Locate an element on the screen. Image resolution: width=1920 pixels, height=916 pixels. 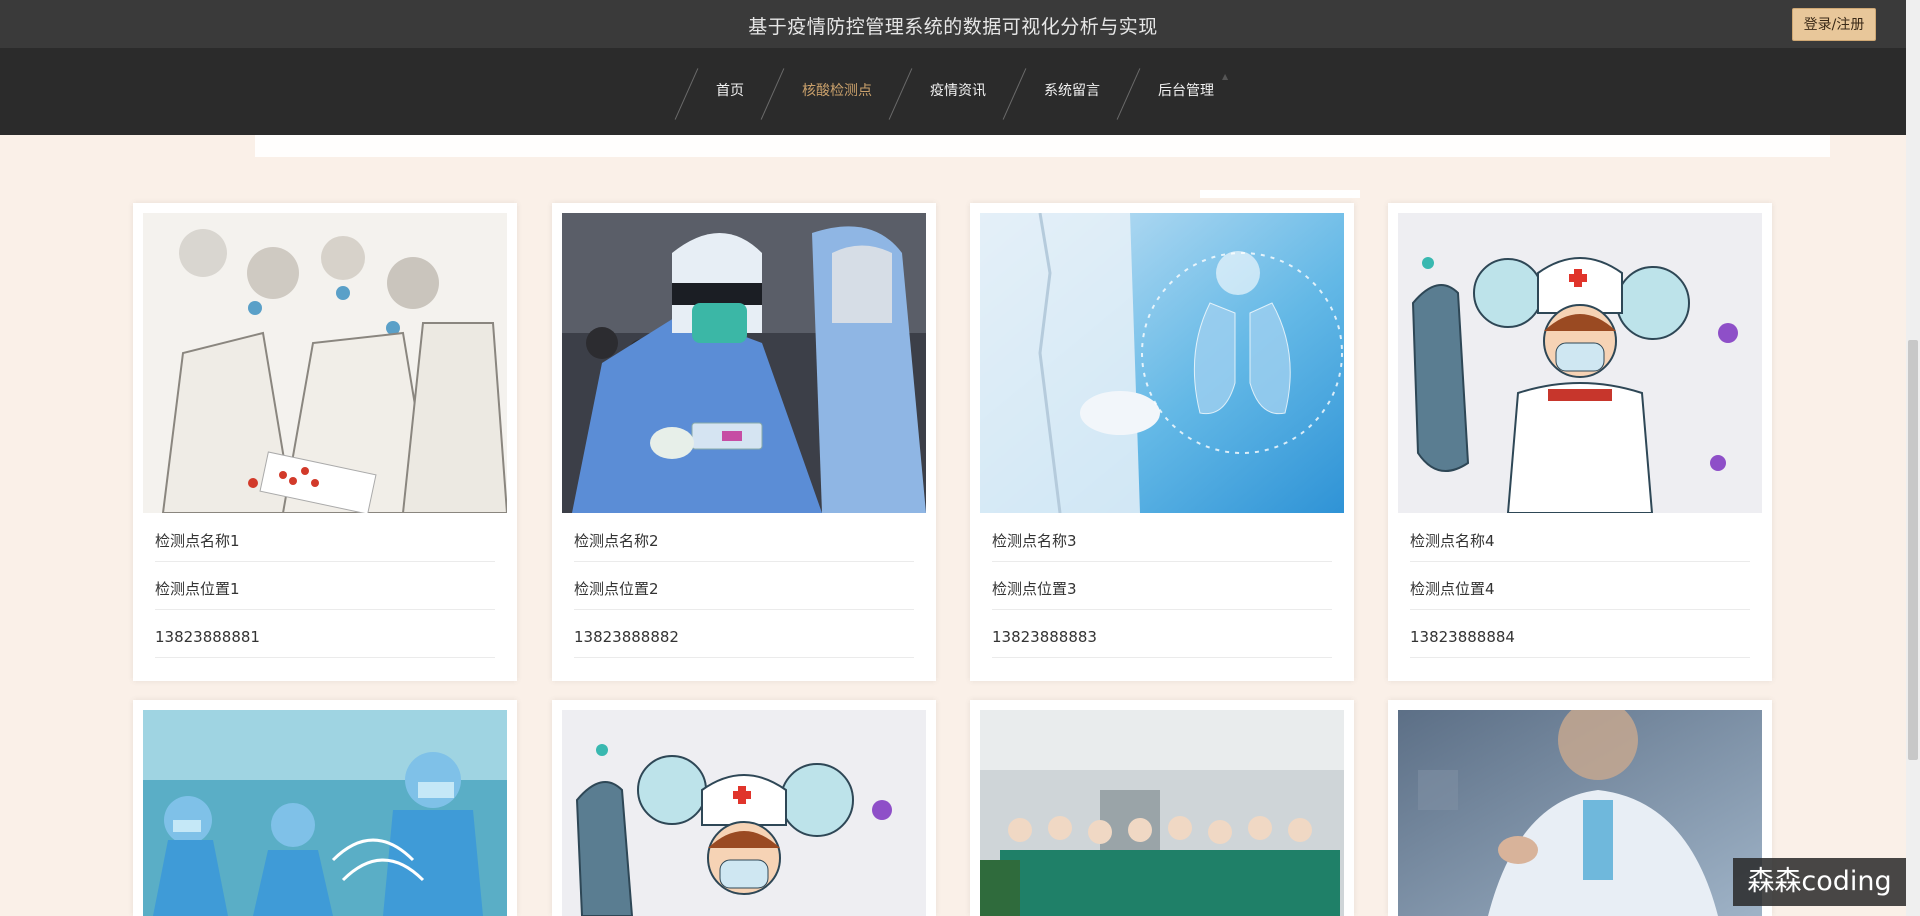
test-site-location: 检测点位置1 is located at coordinates (325, 589).